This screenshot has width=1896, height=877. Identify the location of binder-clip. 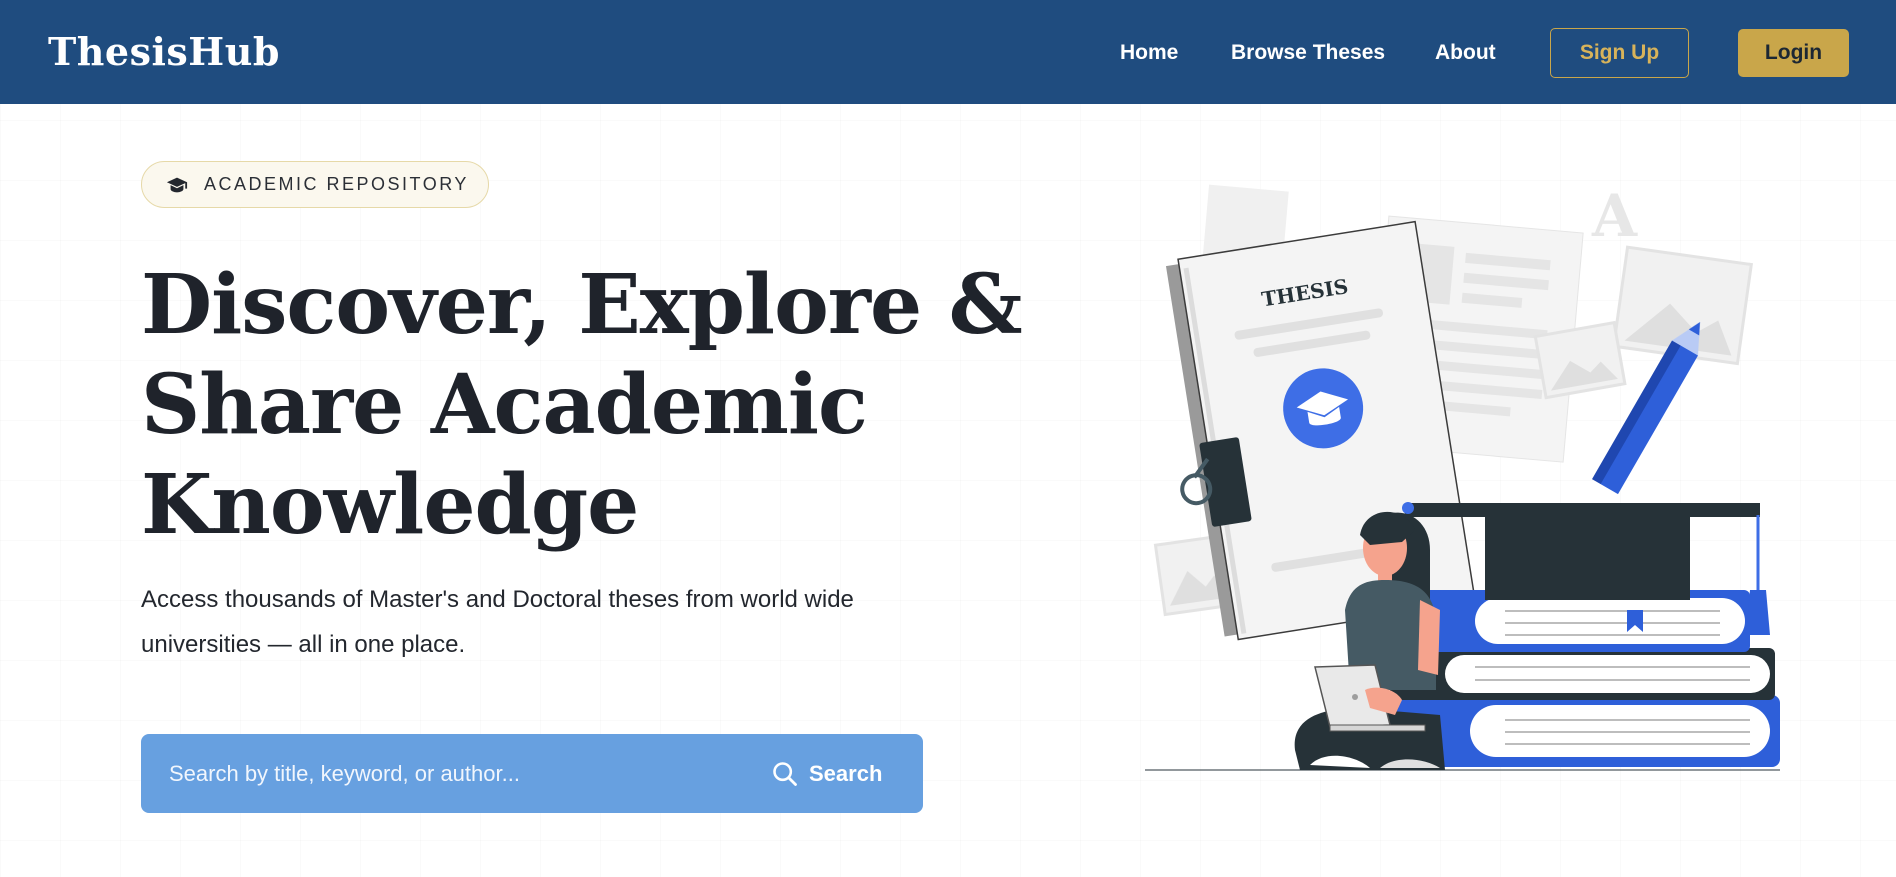
(1216, 482).